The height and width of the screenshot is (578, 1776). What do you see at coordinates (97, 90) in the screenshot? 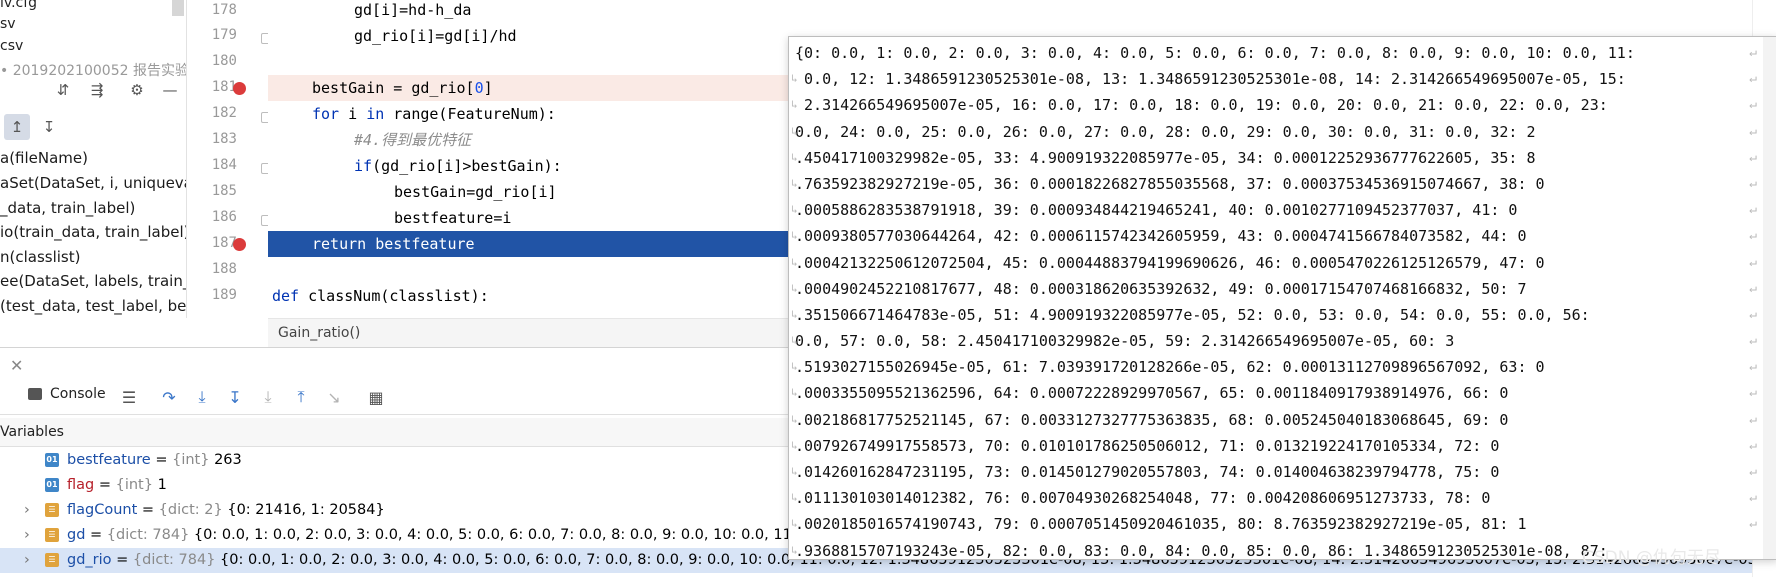
I see `collapse-all-icon: ⇶` at bounding box center [97, 90].